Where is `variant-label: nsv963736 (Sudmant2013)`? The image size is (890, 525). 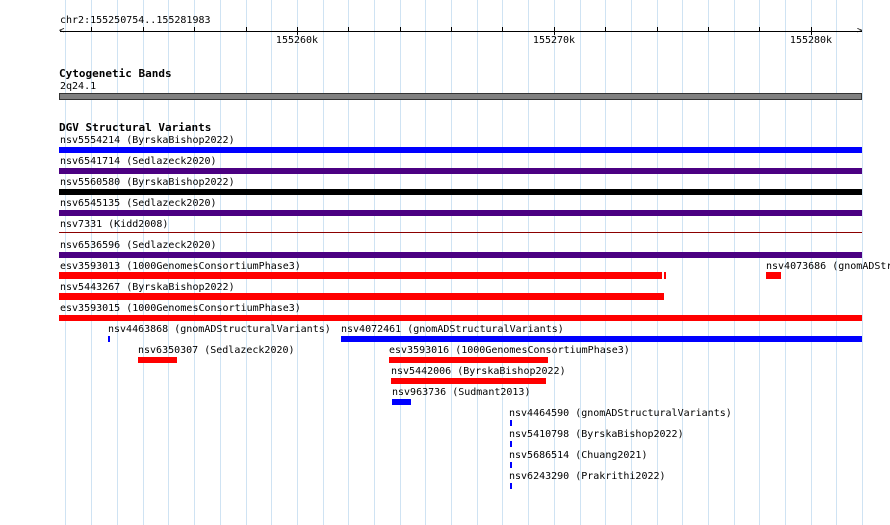
variant-label: nsv963736 (Sudmant2013) is located at coordinates (461, 392).